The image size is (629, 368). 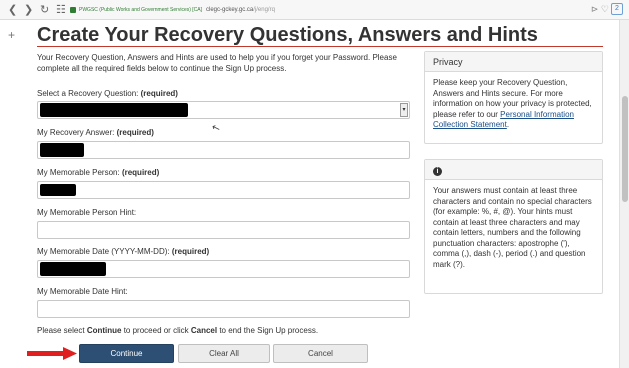 I want to click on scrollbar-thumb, so click(x=625, y=149).